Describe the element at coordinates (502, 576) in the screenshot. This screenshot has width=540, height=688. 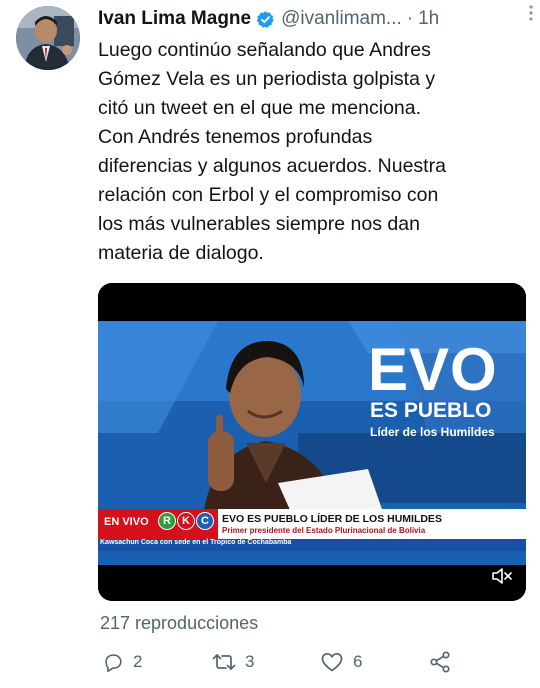
I see `volume-muted-icon` at that location.